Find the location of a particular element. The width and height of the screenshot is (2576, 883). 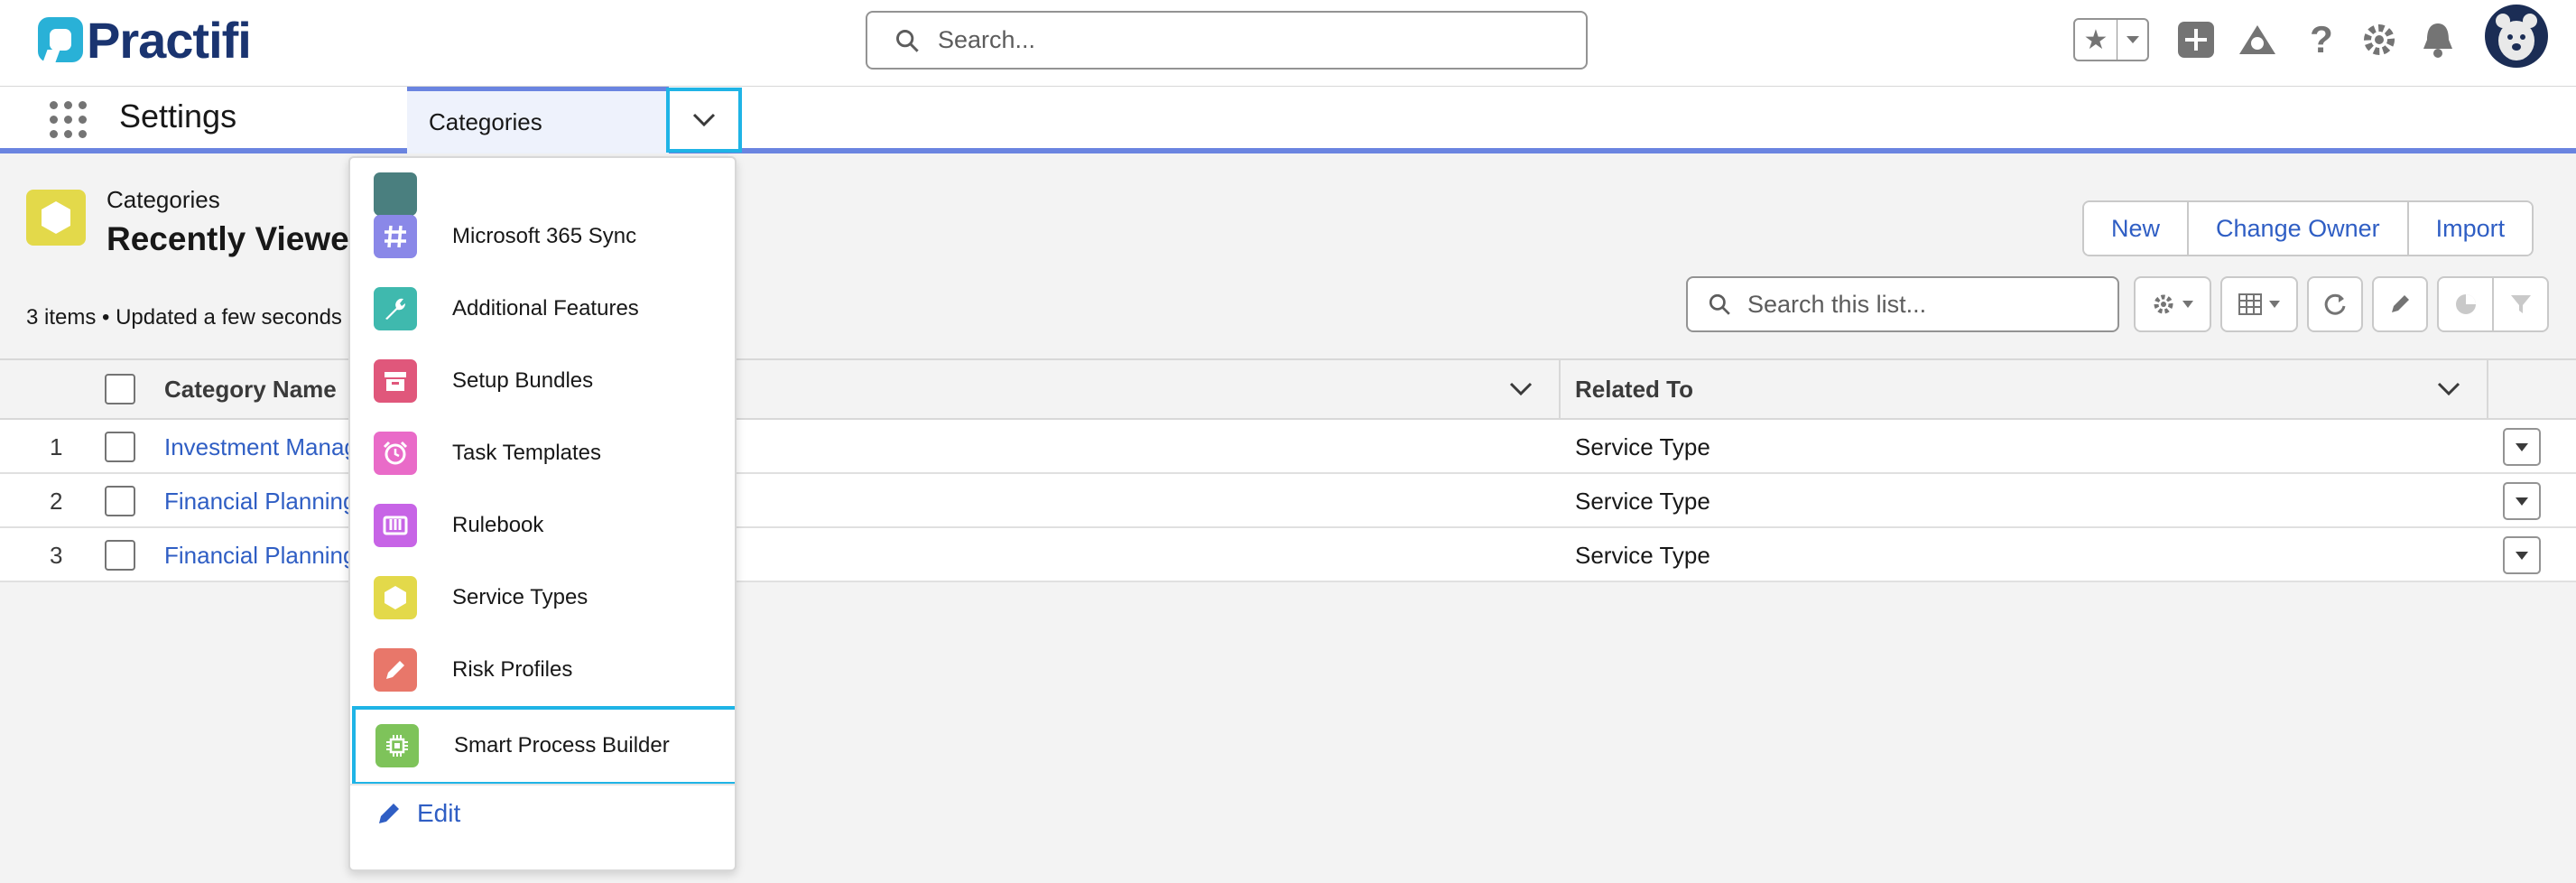

global-search-input is located at coordinates (1253, 40).